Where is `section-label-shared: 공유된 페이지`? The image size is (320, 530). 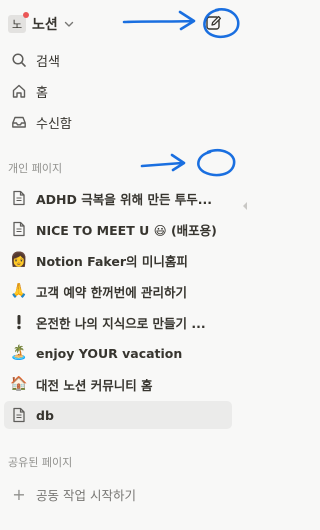 section-label-shared: 공유된 페이지 is located at coordinates (40, 462).